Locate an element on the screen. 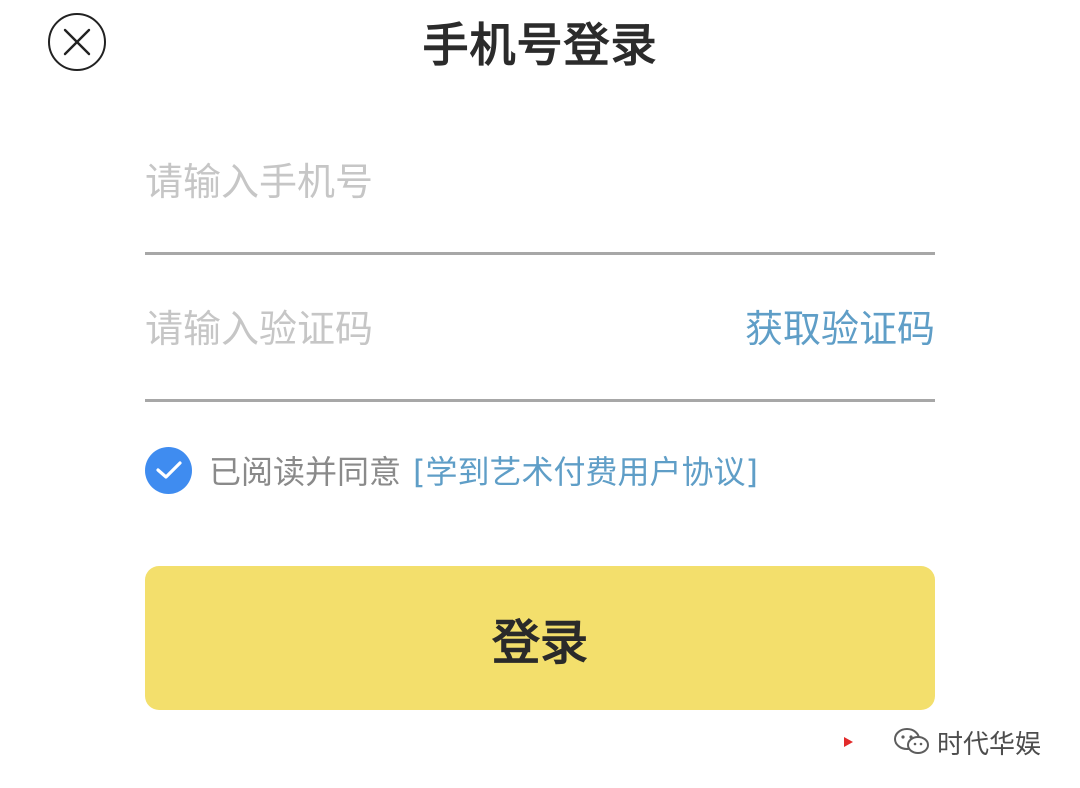 Image resolution: width=1080 pixels, height=788 pixels. login-button: 登录 is located at coordinates (540, 638).